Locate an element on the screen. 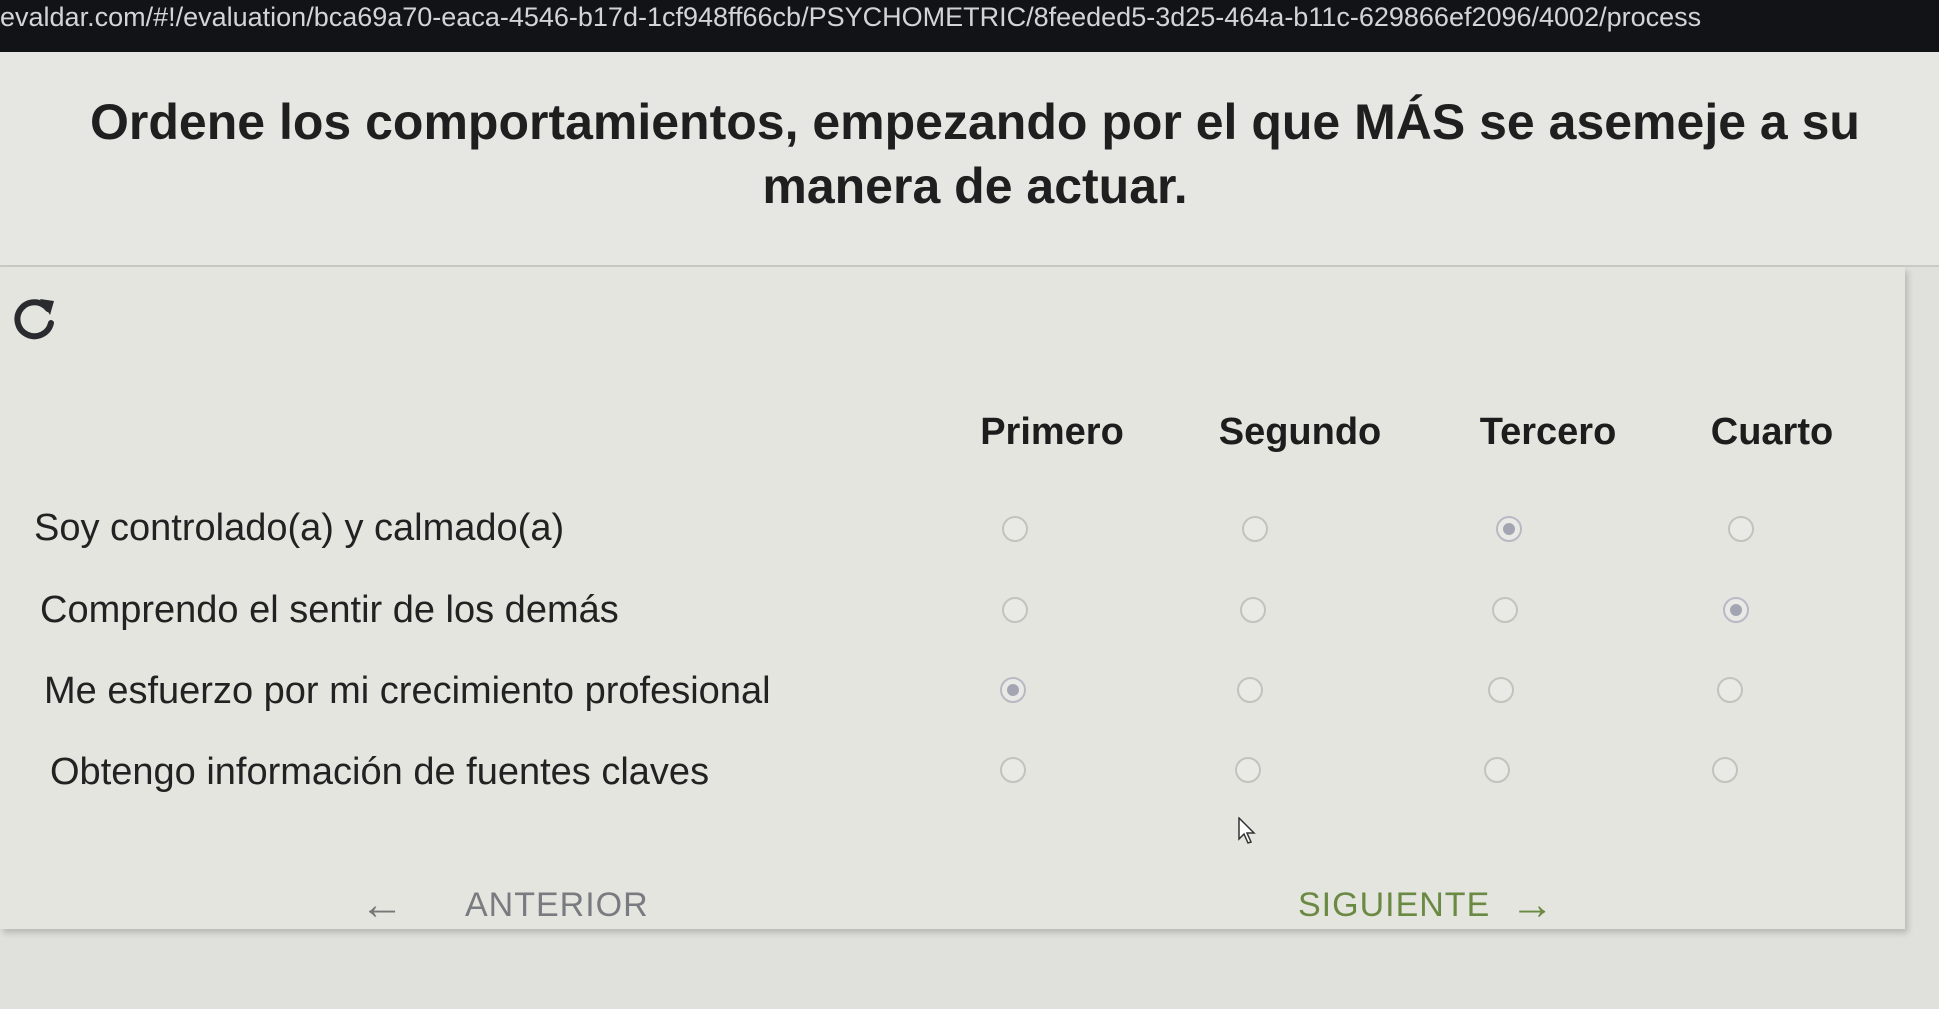  arrow-right-icon: → is located at coordinates (1533, 904).